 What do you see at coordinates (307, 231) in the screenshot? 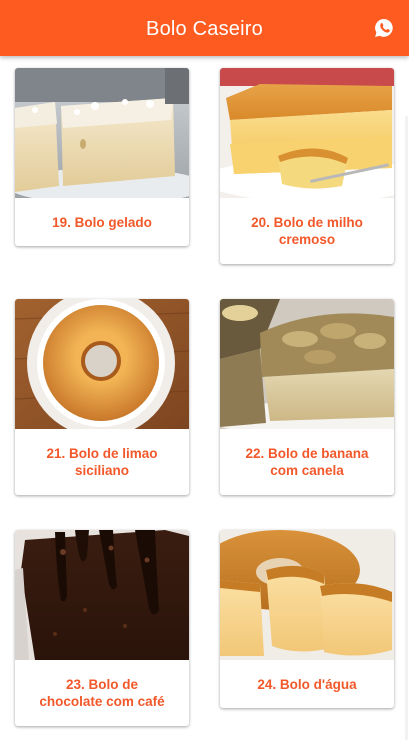
I see `recipe-title: 20. Bolo de milho cremoso` at bounding box center [307, 231].